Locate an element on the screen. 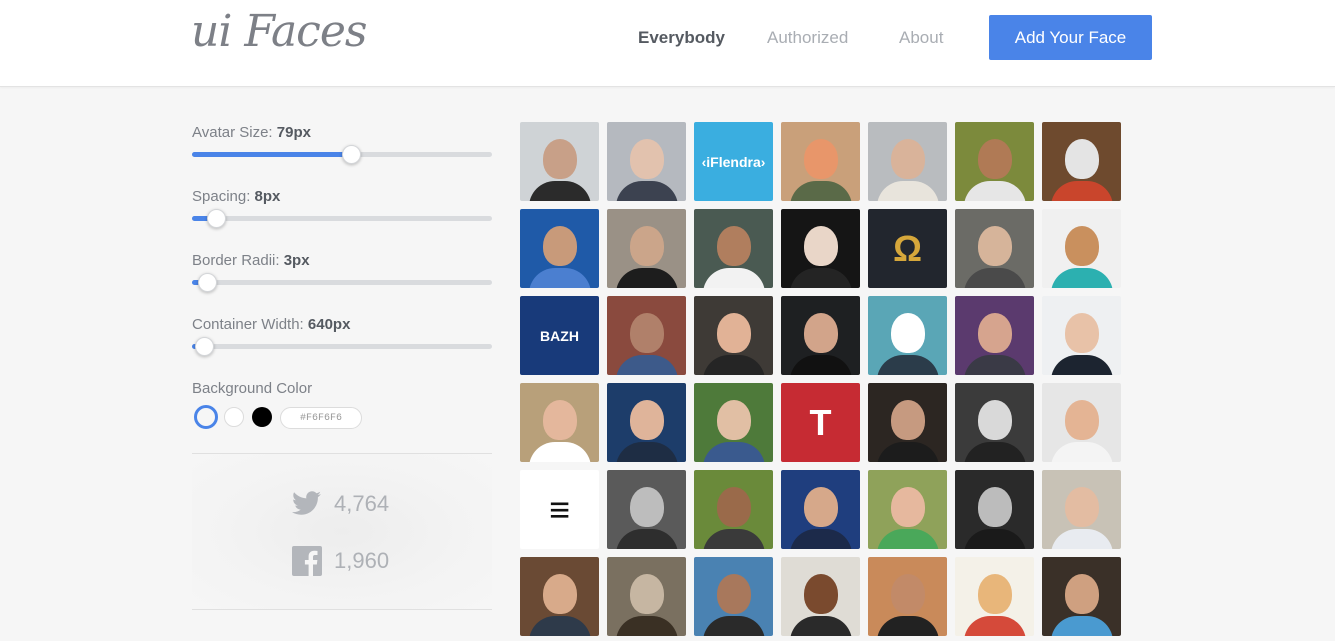  swatch-white is located at coordinates (234, 417).